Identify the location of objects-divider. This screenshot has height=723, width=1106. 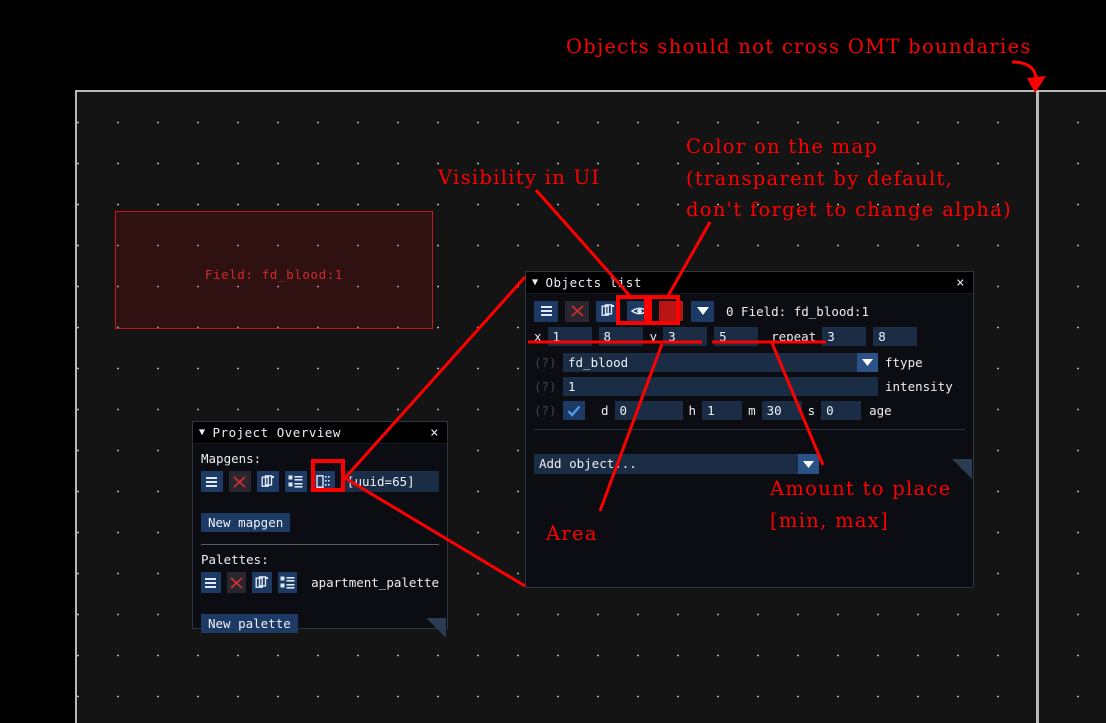
(749, 429).